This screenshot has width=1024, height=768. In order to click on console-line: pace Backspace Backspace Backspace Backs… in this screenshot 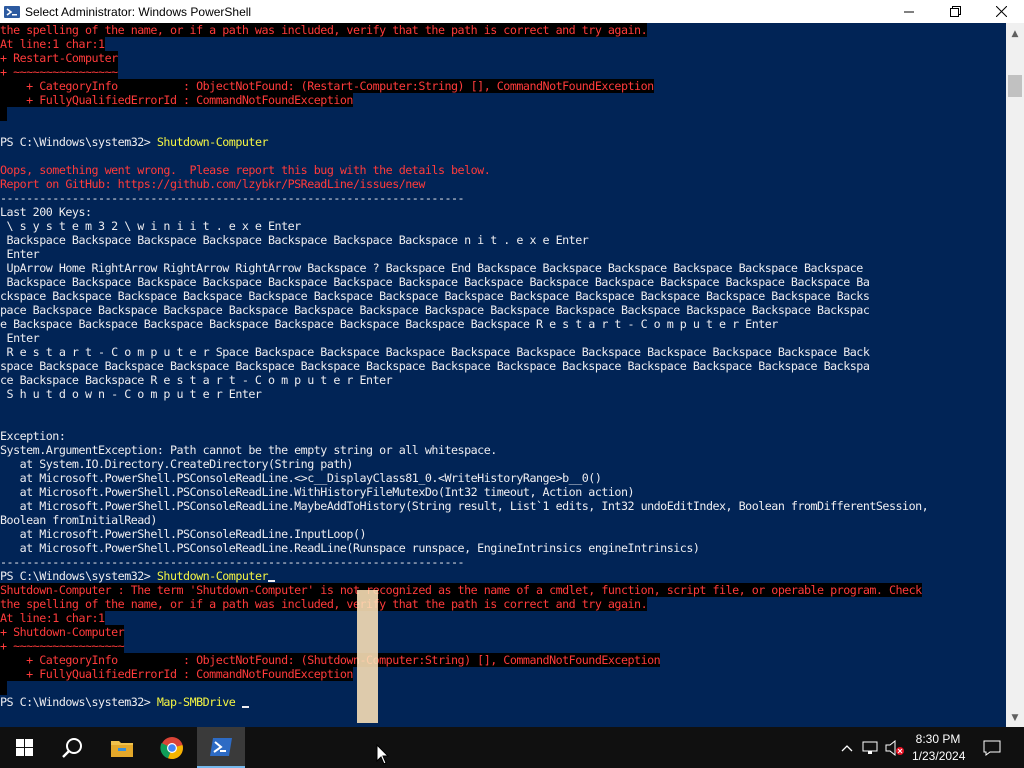, I will do `click(435, 310)`.